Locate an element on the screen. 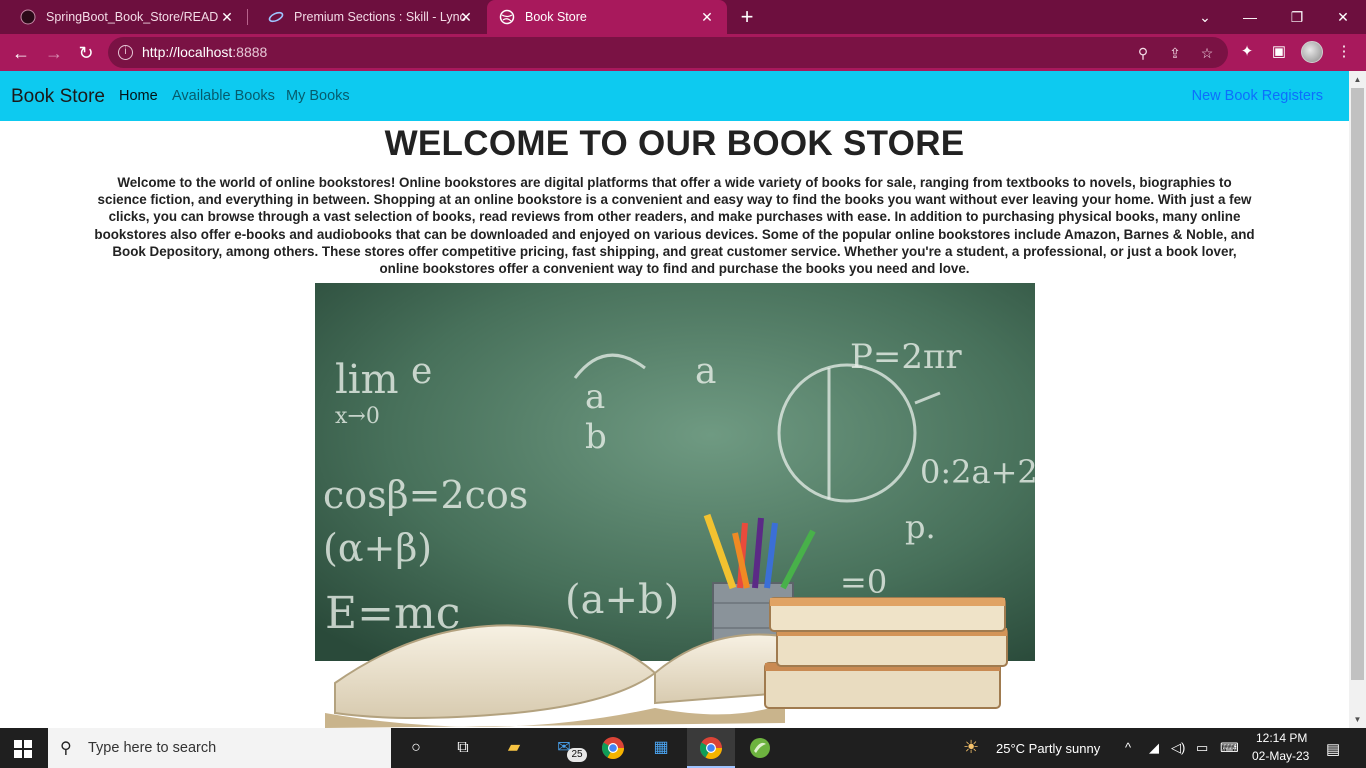  search-placeholder: Type here to search is located at coordinates (152, 748).